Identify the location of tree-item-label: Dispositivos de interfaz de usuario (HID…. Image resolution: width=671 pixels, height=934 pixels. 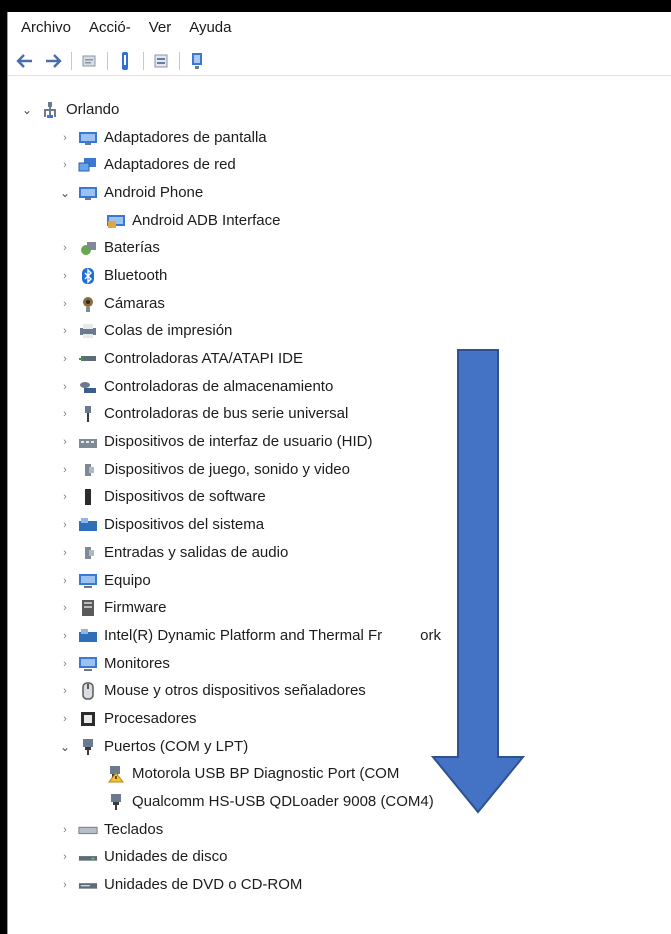
(238, 442).